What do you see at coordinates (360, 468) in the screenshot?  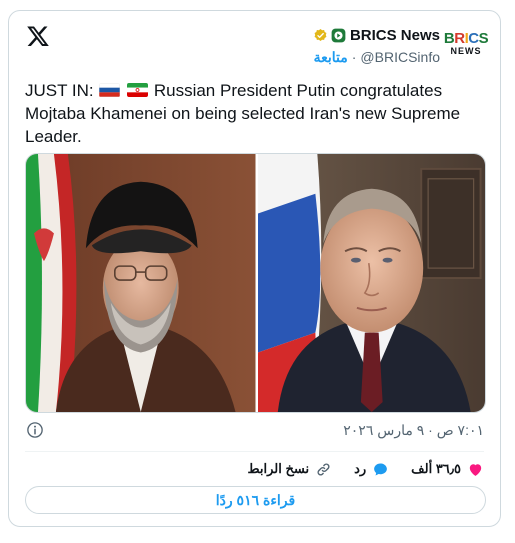 I see `reply-label: رد` at bounding box center [360, 468].